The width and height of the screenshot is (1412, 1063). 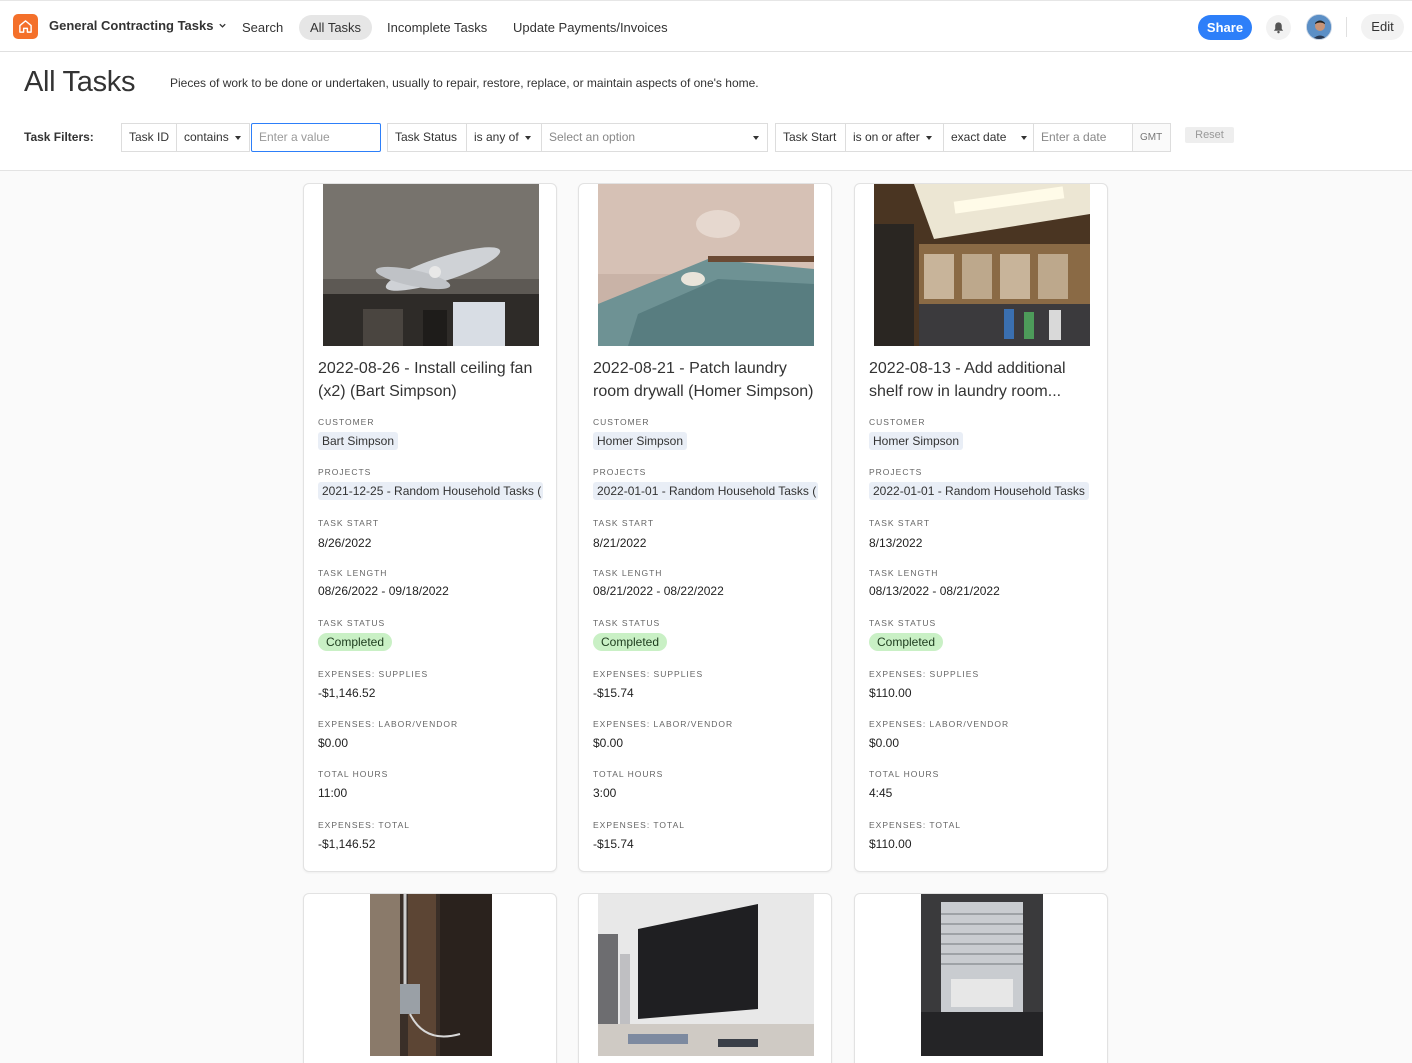 I want to click on operator-label: is on or after, so click(x=886, y=137).